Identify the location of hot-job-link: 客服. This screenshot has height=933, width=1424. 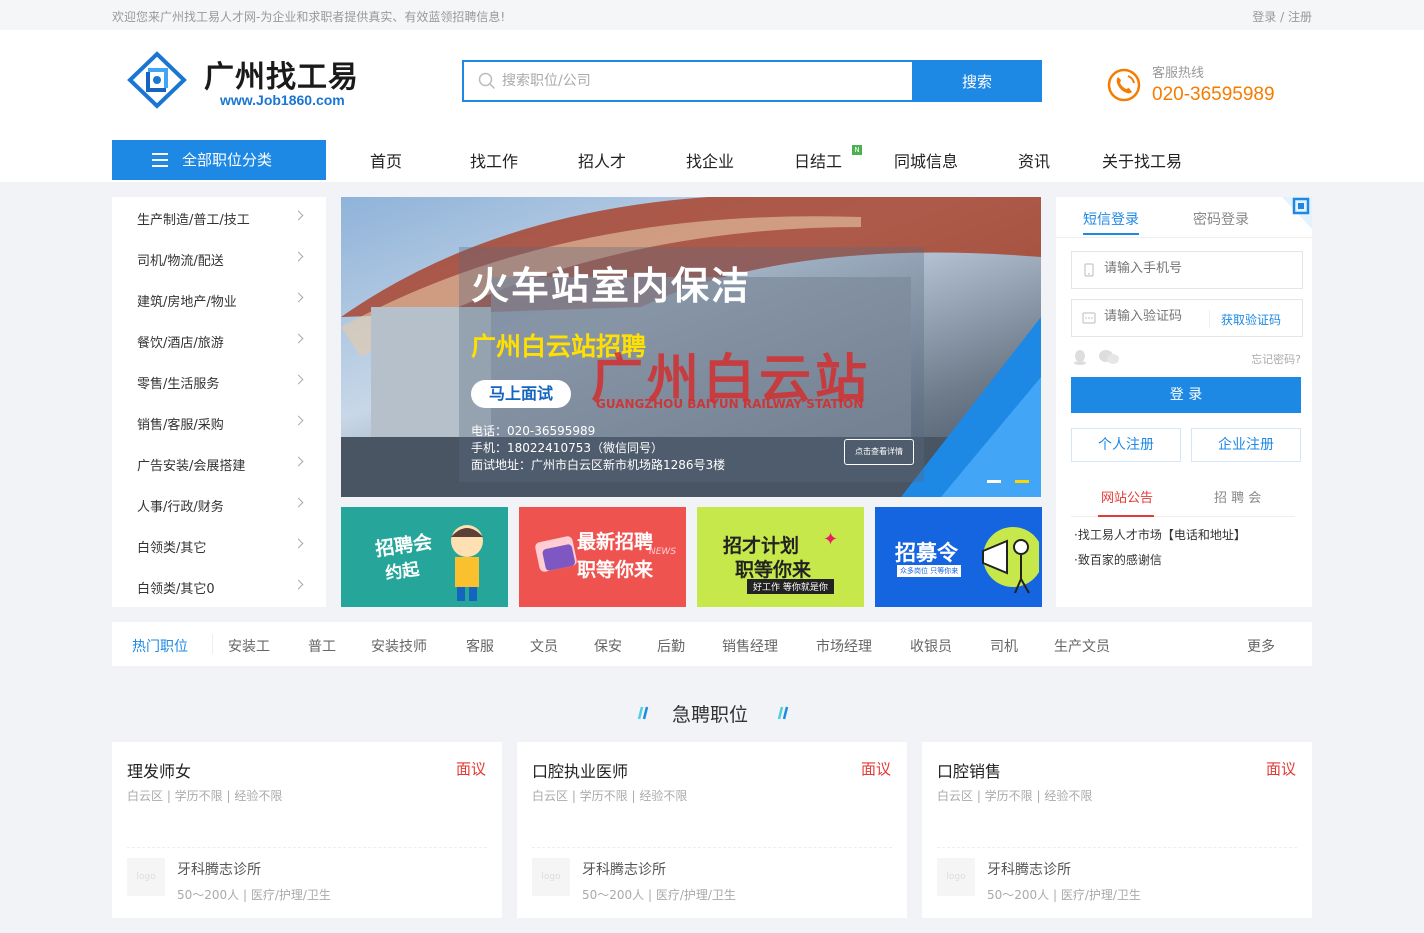
(480, 646).